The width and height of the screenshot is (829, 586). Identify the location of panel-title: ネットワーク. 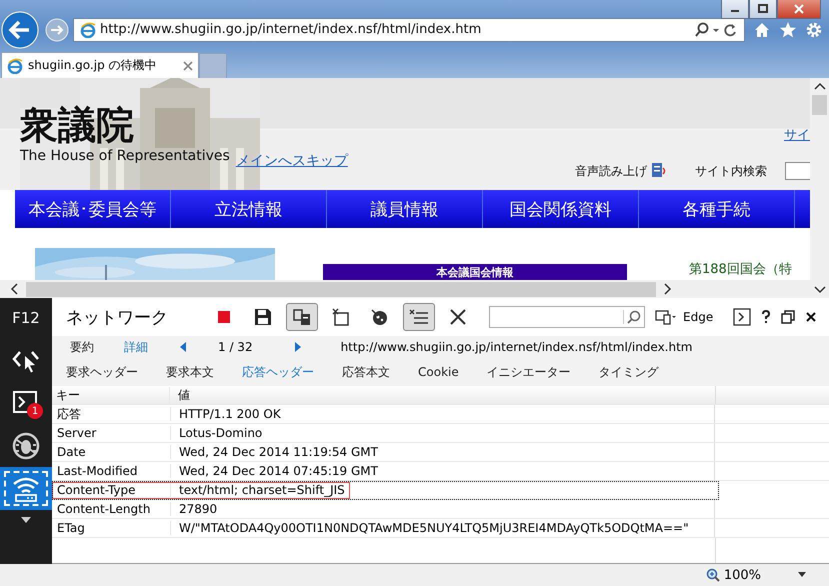
(117, 317).